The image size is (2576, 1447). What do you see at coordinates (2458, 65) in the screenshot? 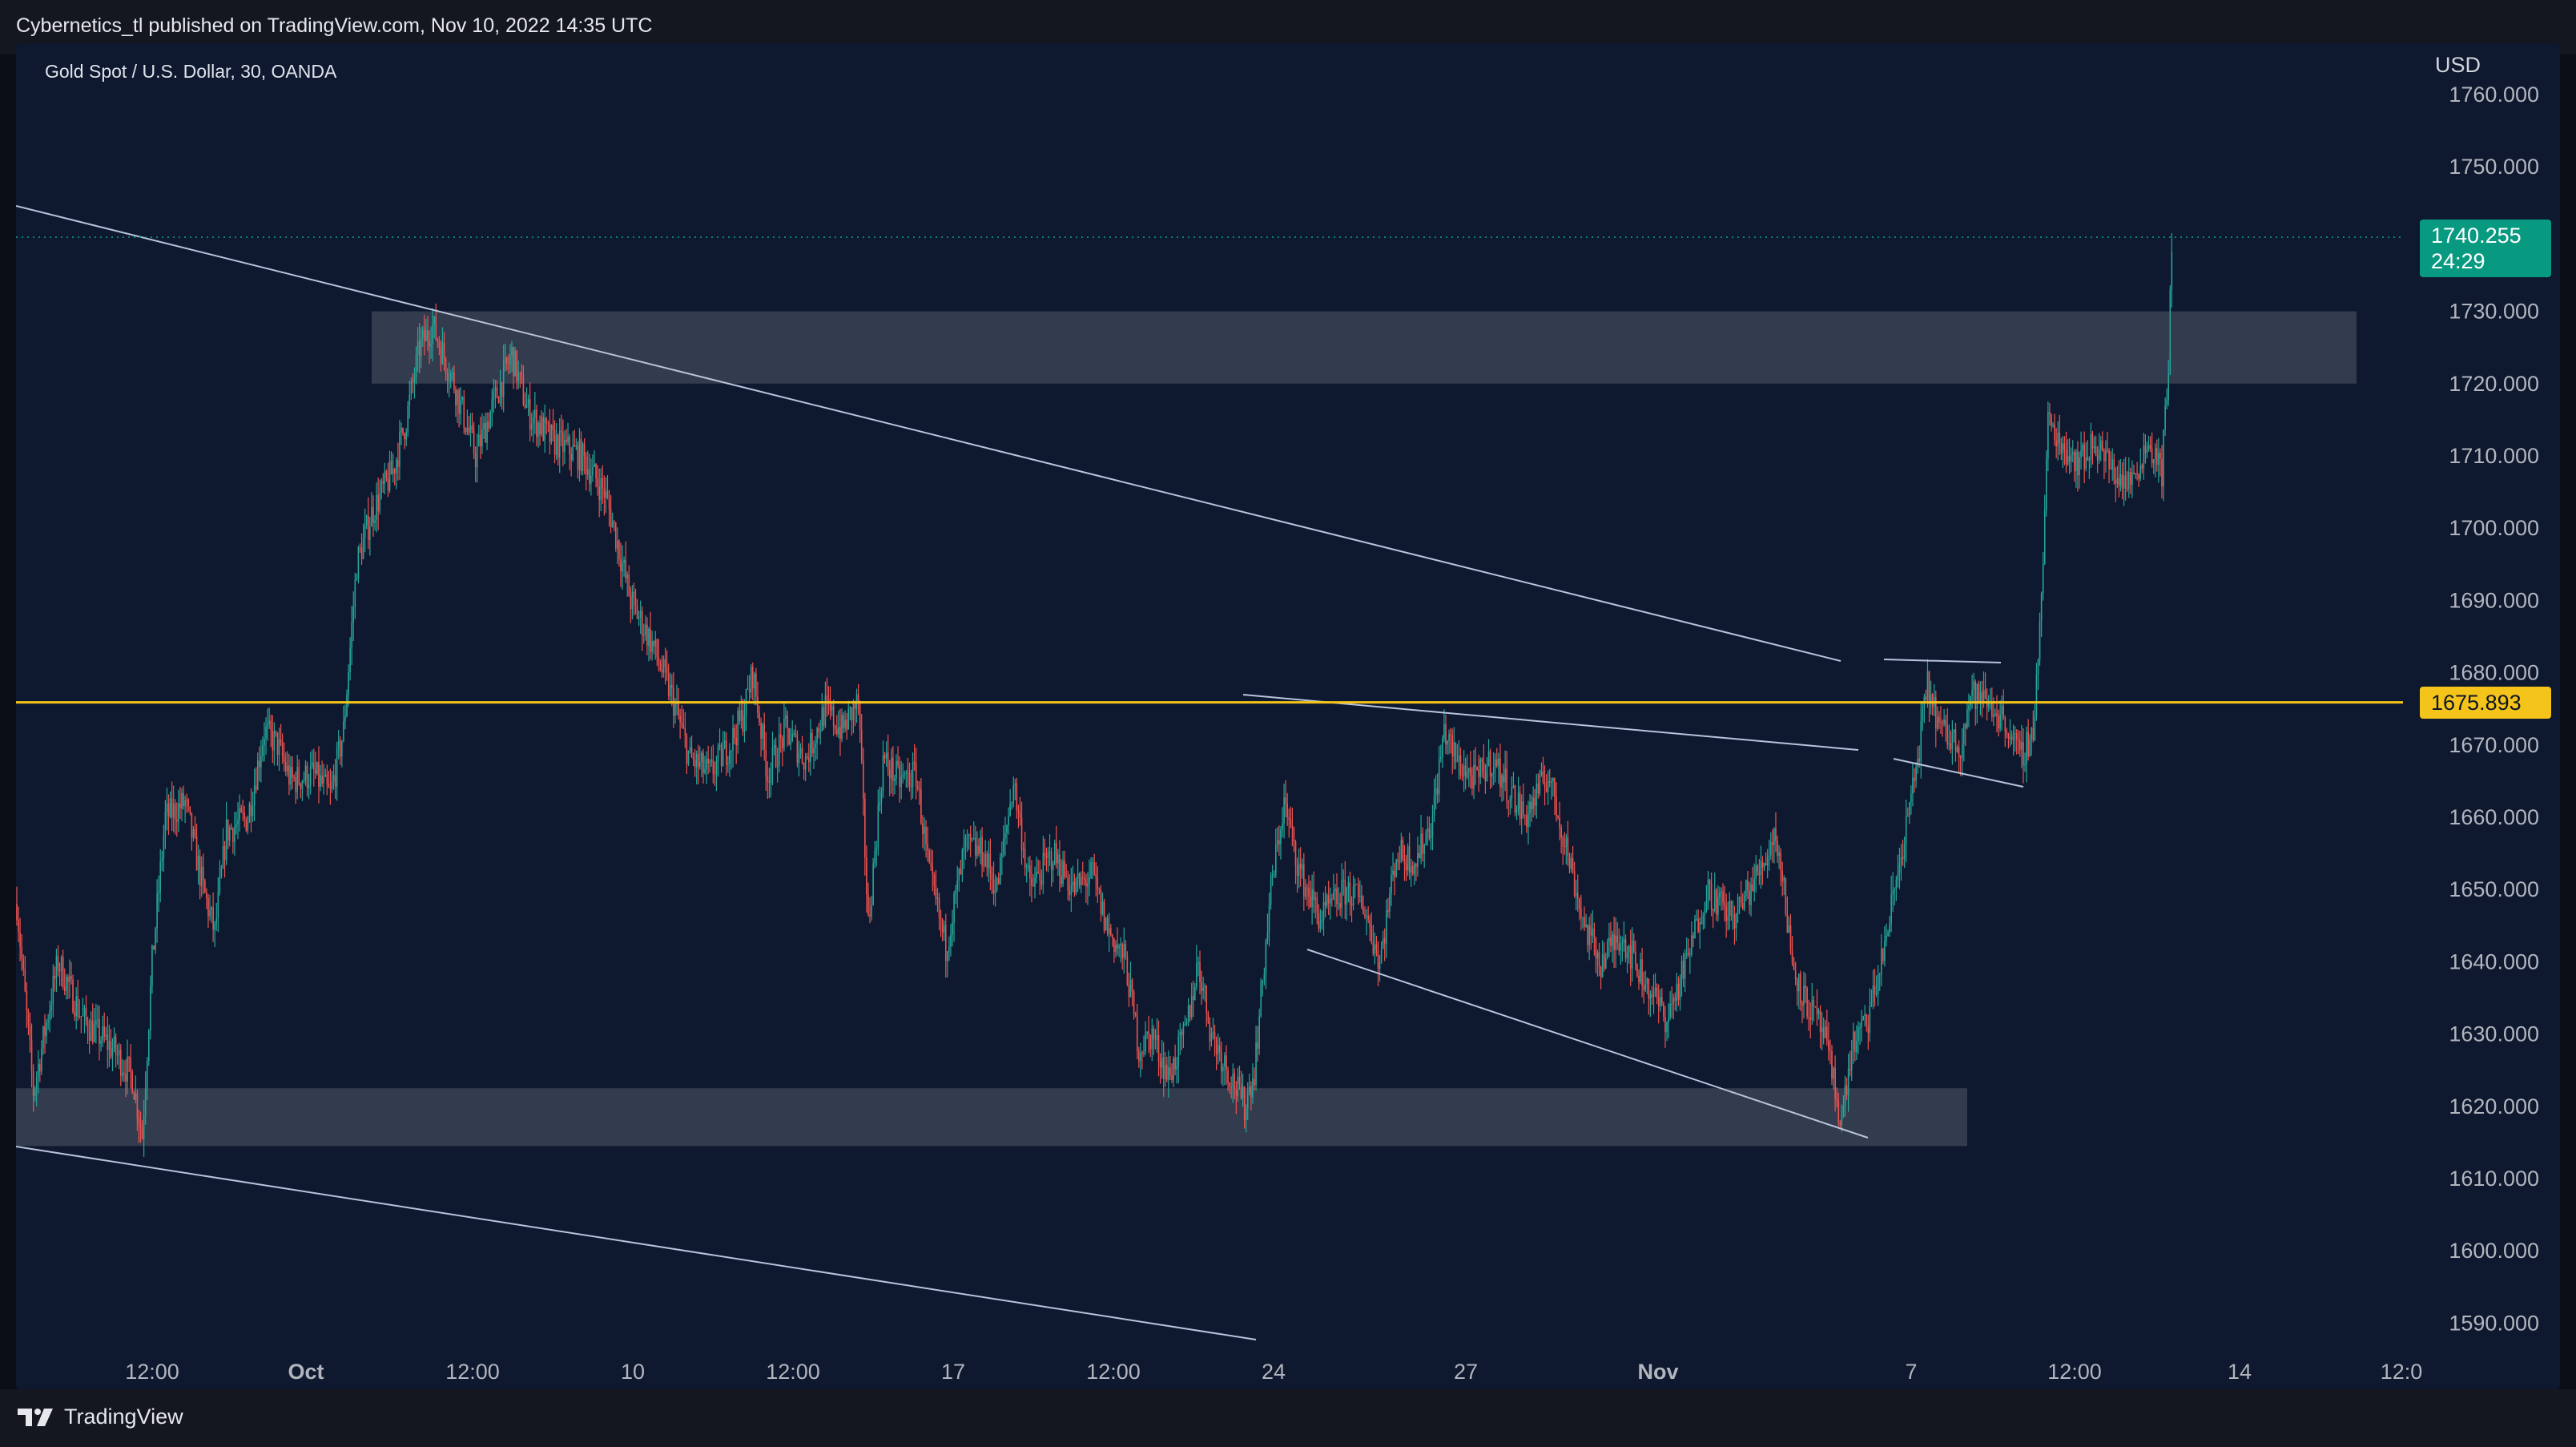
I see `currency-label: USD` at bounding box center [2458, 65].